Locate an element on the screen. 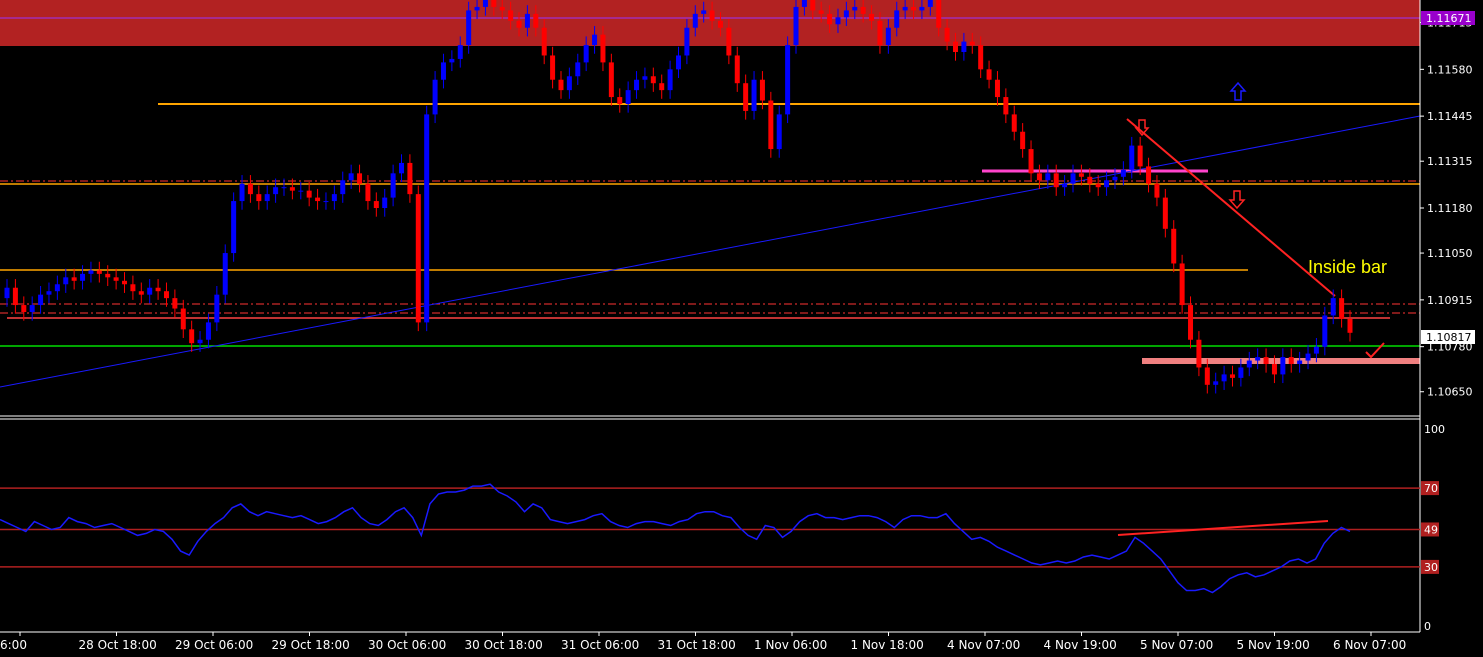  time-tick-label: 5 Nov 07:00 is located at coordinates (1176, 645).